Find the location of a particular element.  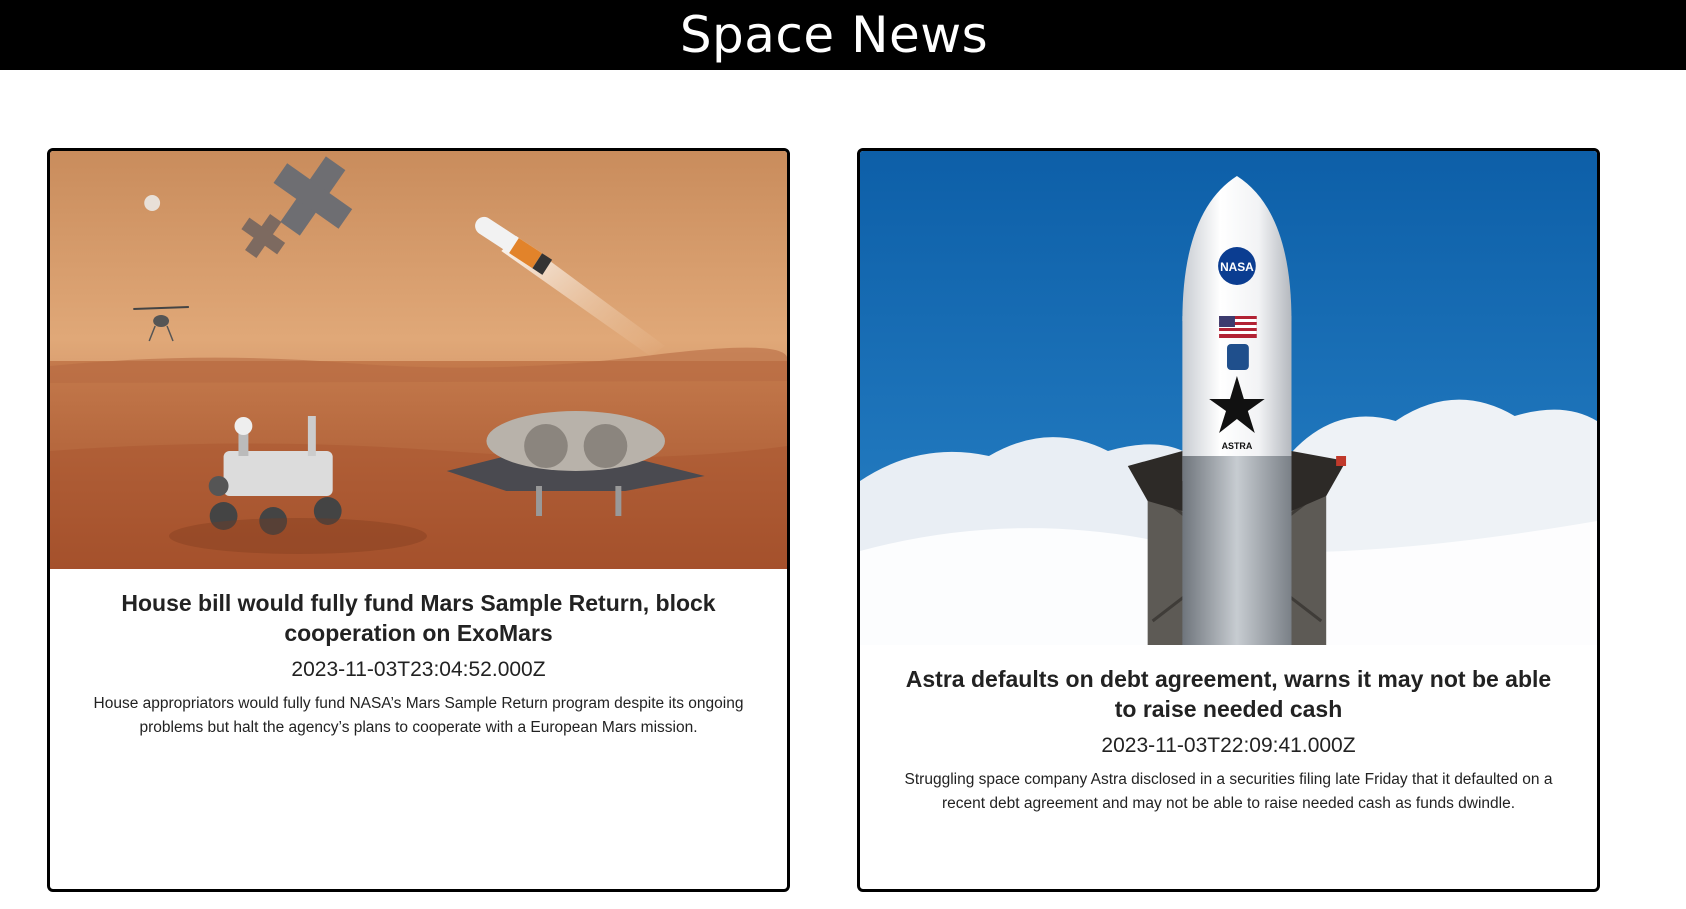

site-header: Space News is located at coordinates (843, 35).